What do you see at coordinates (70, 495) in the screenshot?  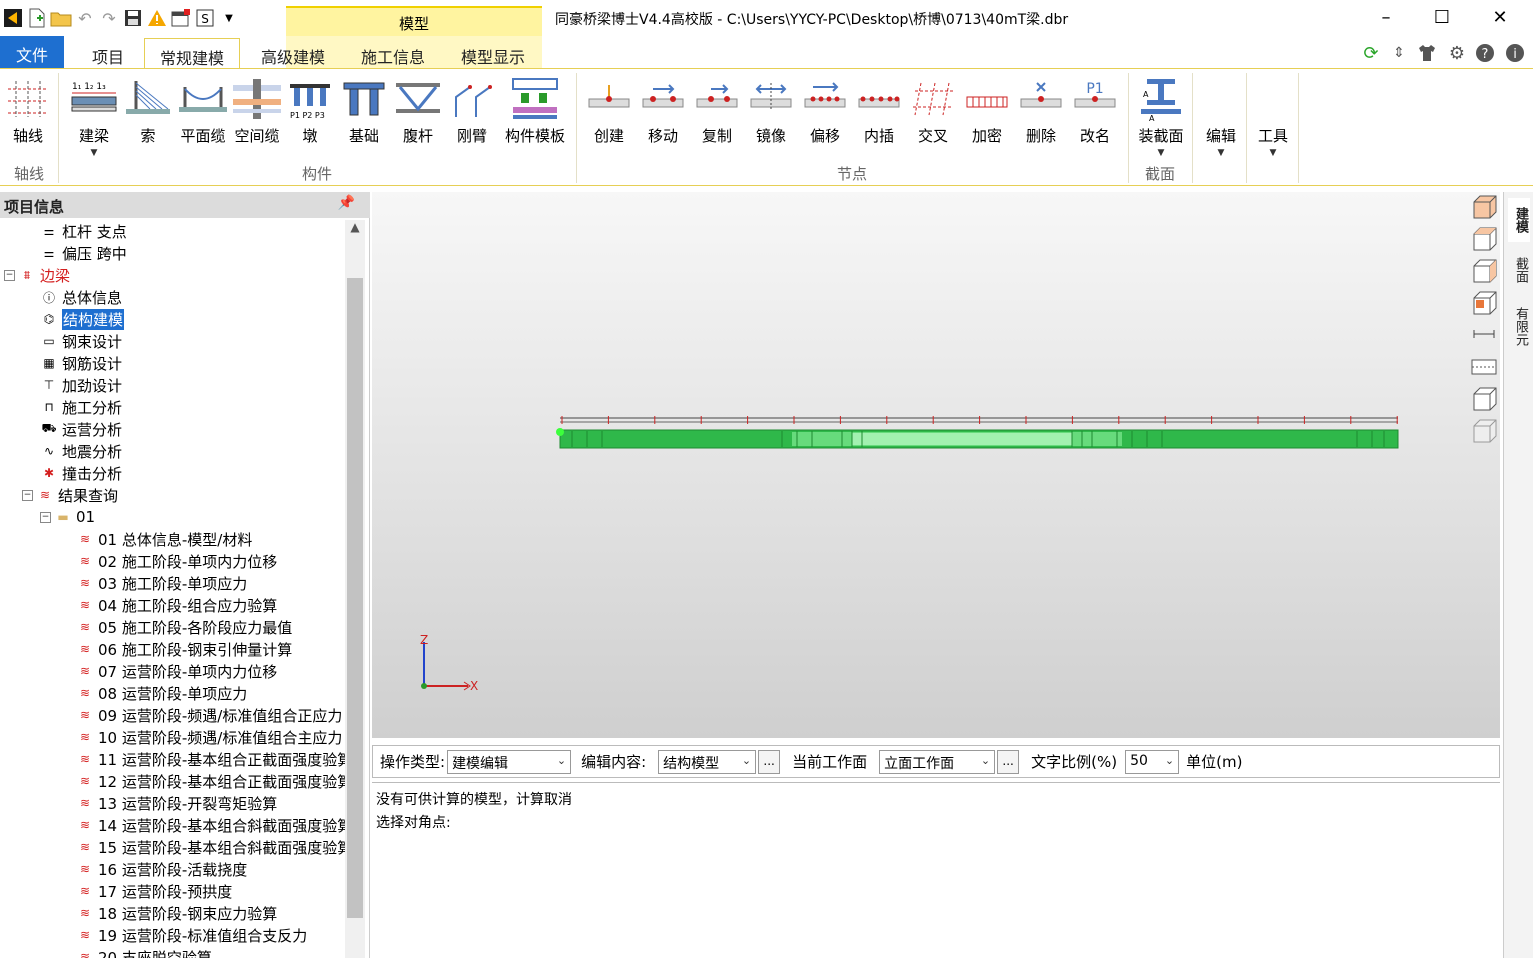 I see `tree-item: − ≋ 结果查询` at bounding box center [70, 495].